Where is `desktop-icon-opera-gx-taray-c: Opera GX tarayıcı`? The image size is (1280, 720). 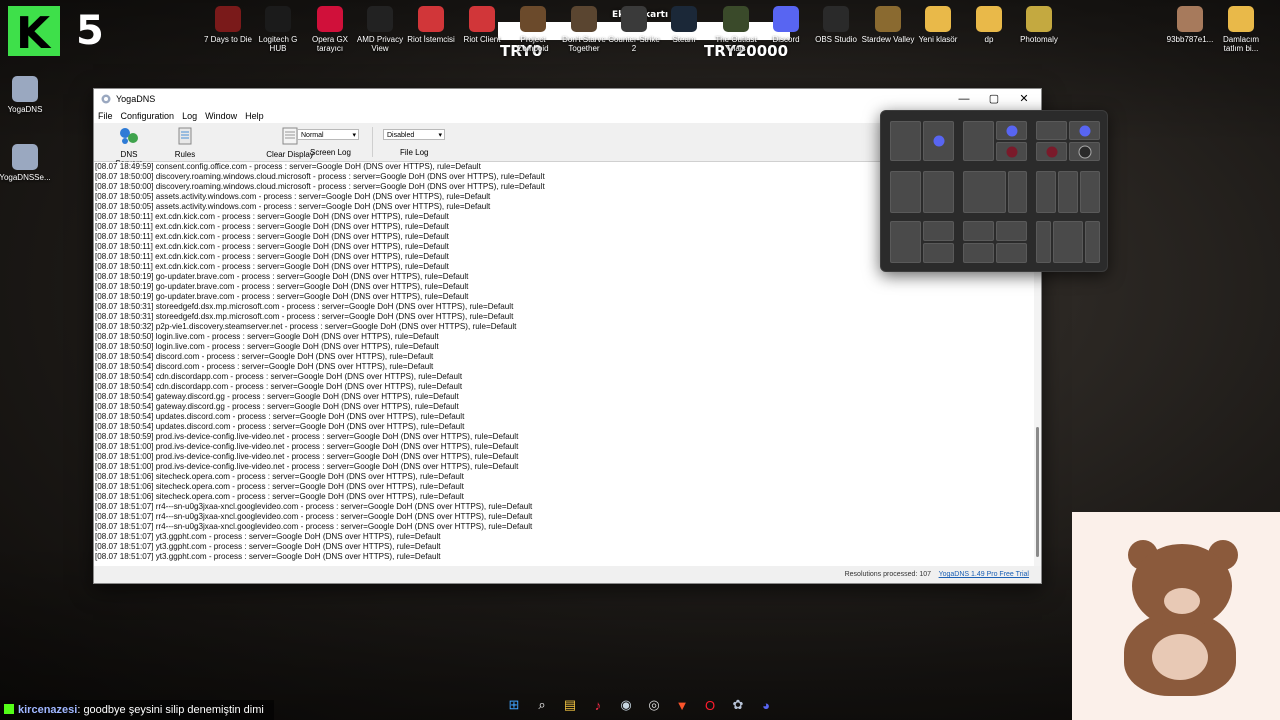
desktop-icon-opera-gx-taray-c: Opera GX tarayıcı is located at coordinates (330, 27).